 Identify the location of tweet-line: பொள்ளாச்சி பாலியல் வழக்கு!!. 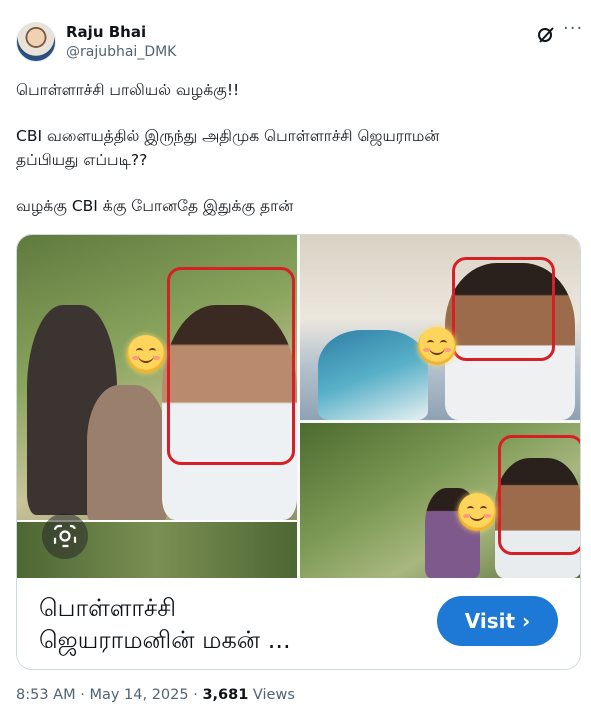
(128, 90).